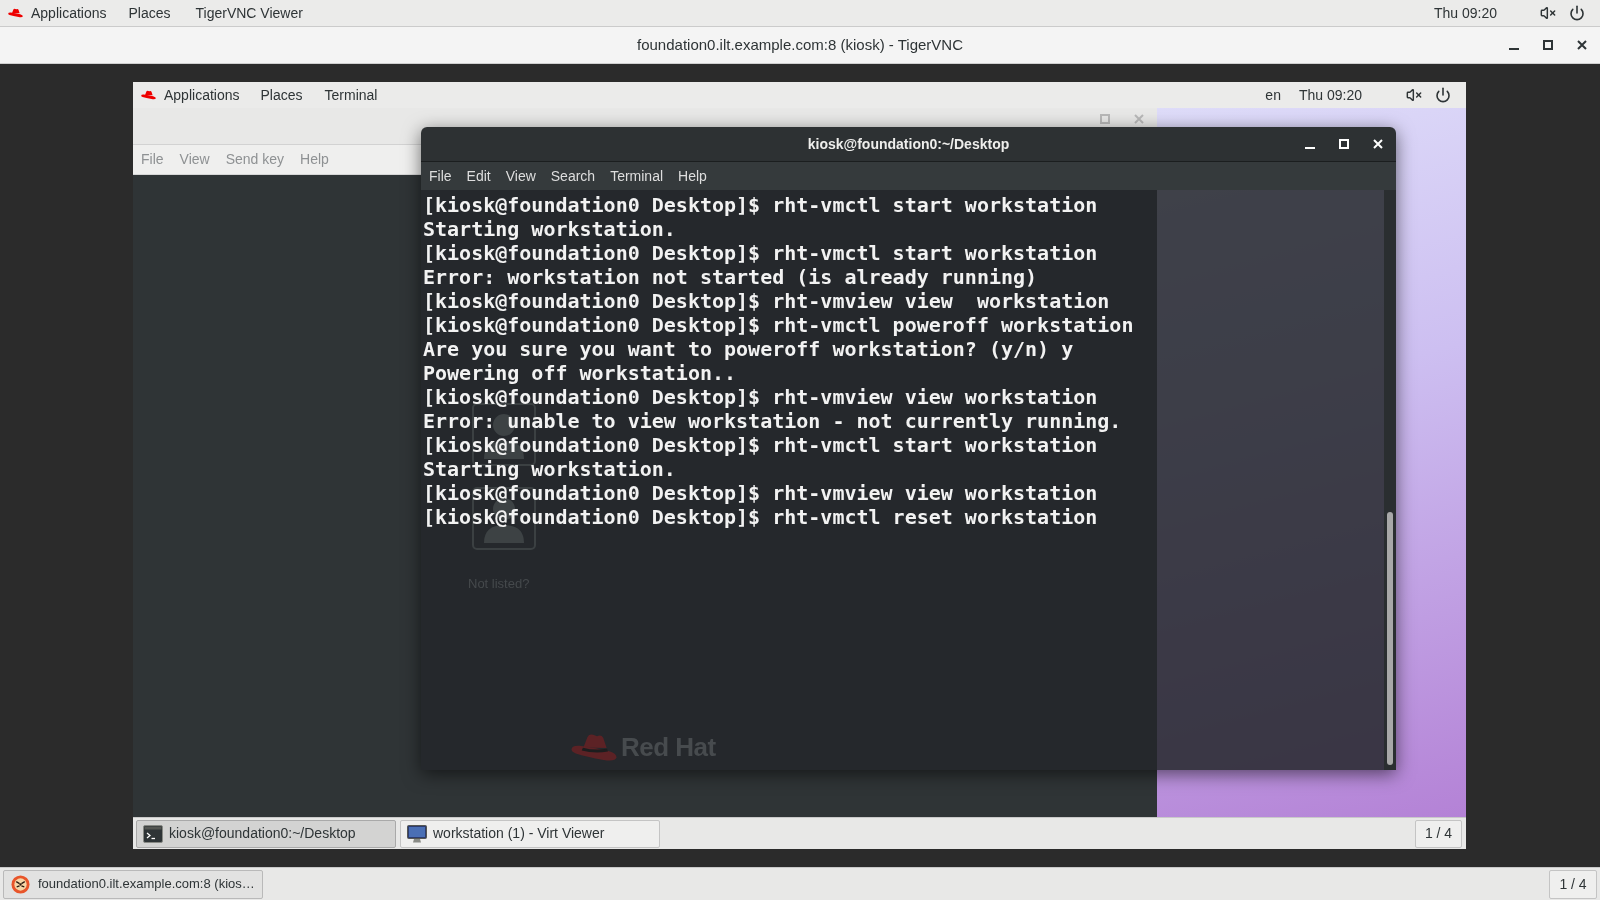  Describe the element at coordinates (530, 833) in the screenshot. I see `taskbar-item: workstation (1) - Virt Viewer` at that location.